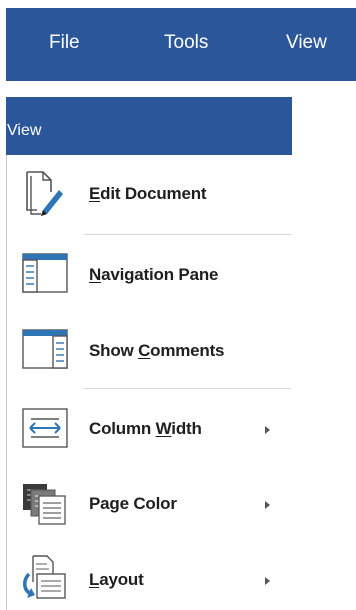 This screenshot has width=356, height=610. I want to click on menu-item-label: Show Comments, so click(157, 350).